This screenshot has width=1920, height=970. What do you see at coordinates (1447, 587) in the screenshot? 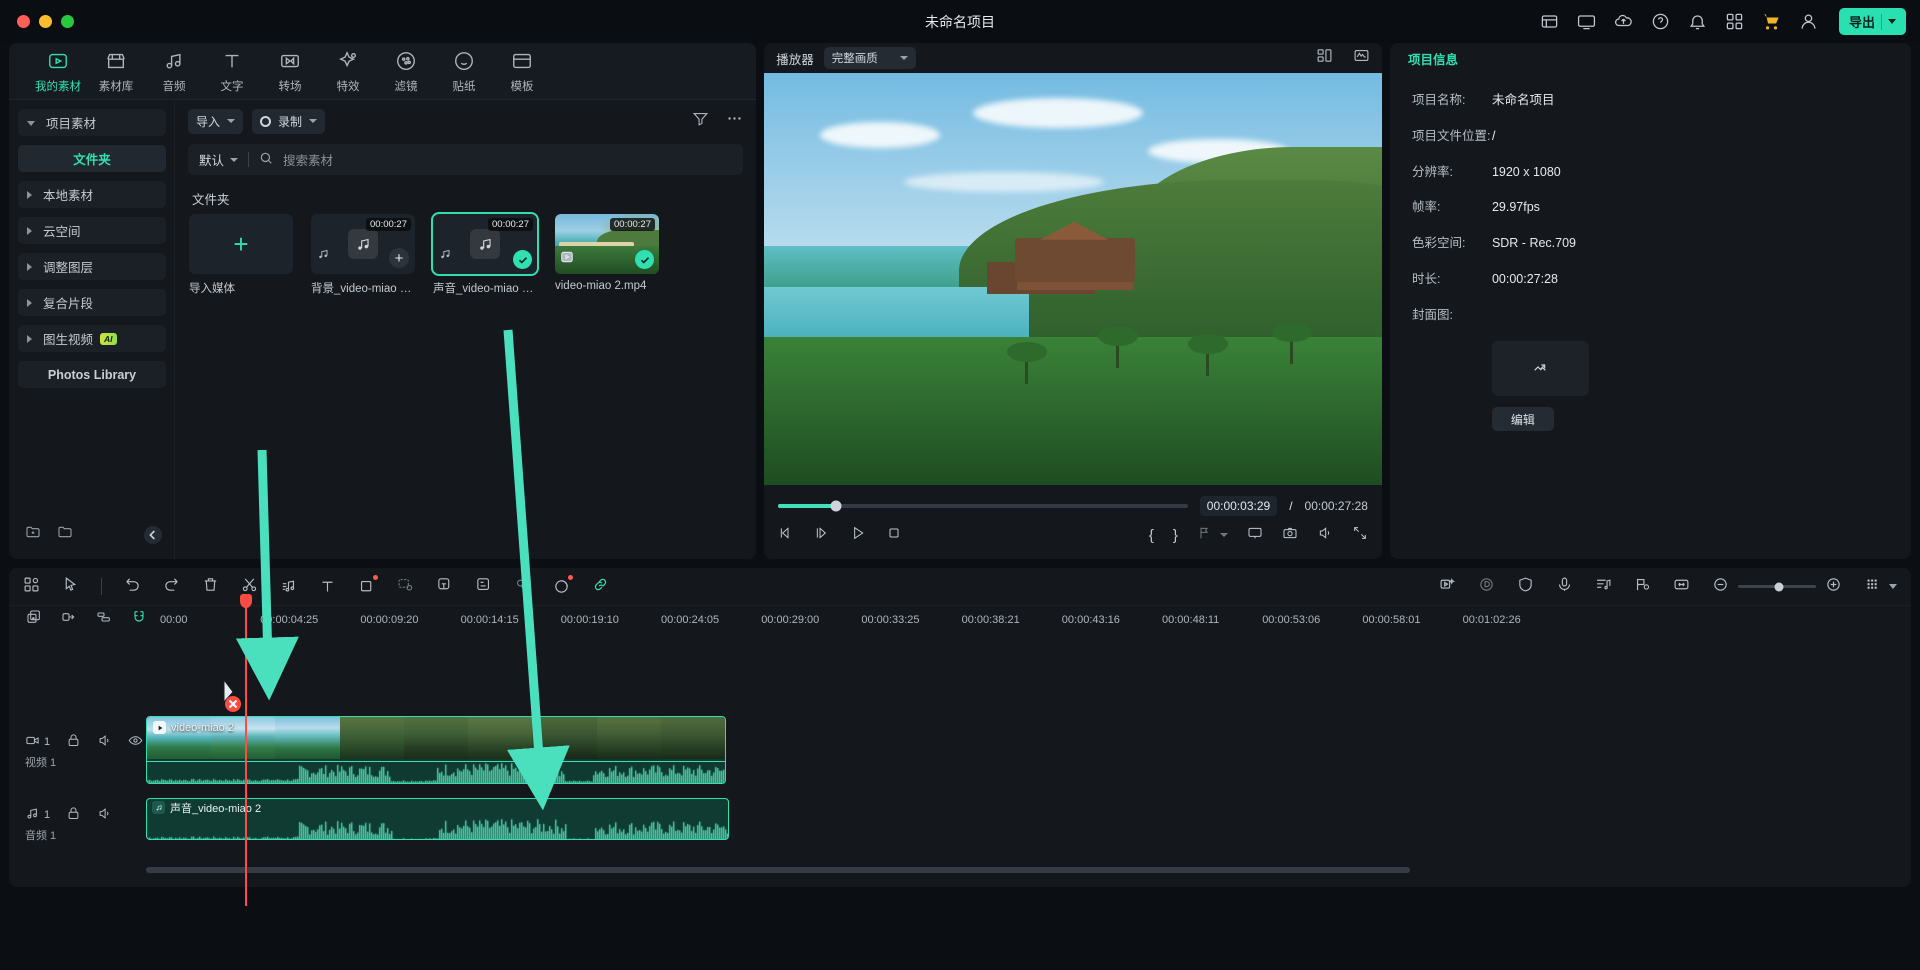
I see `smart-cutout-icon` at bounding box center [1447, 587].